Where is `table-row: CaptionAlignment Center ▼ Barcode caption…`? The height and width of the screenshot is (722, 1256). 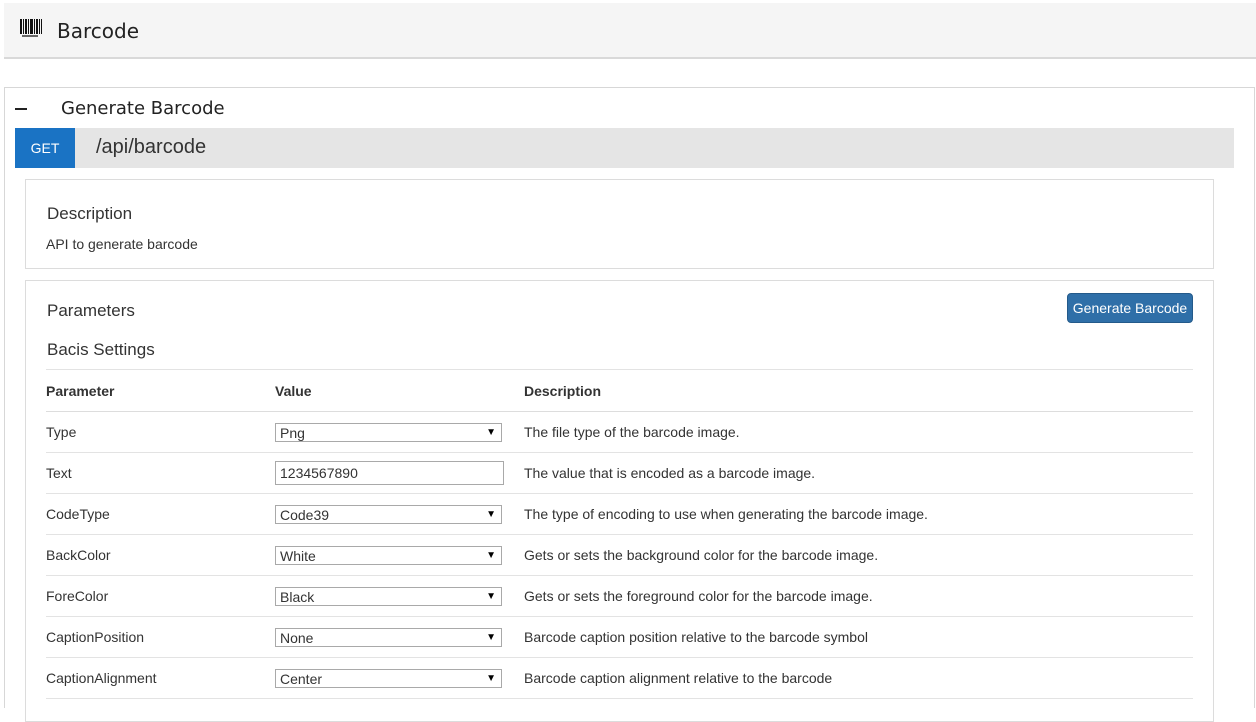 table-row: CaptionAlignment Center ▼ Barcode caption… is located at coordinates (619, 678).